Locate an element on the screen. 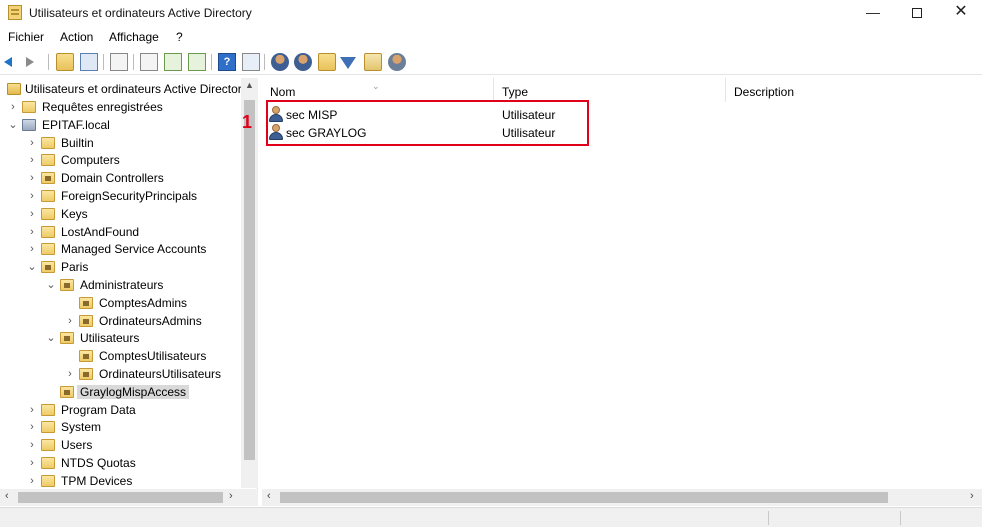  tree-item-label: LostAndFound is located at coordinates (100, 231).